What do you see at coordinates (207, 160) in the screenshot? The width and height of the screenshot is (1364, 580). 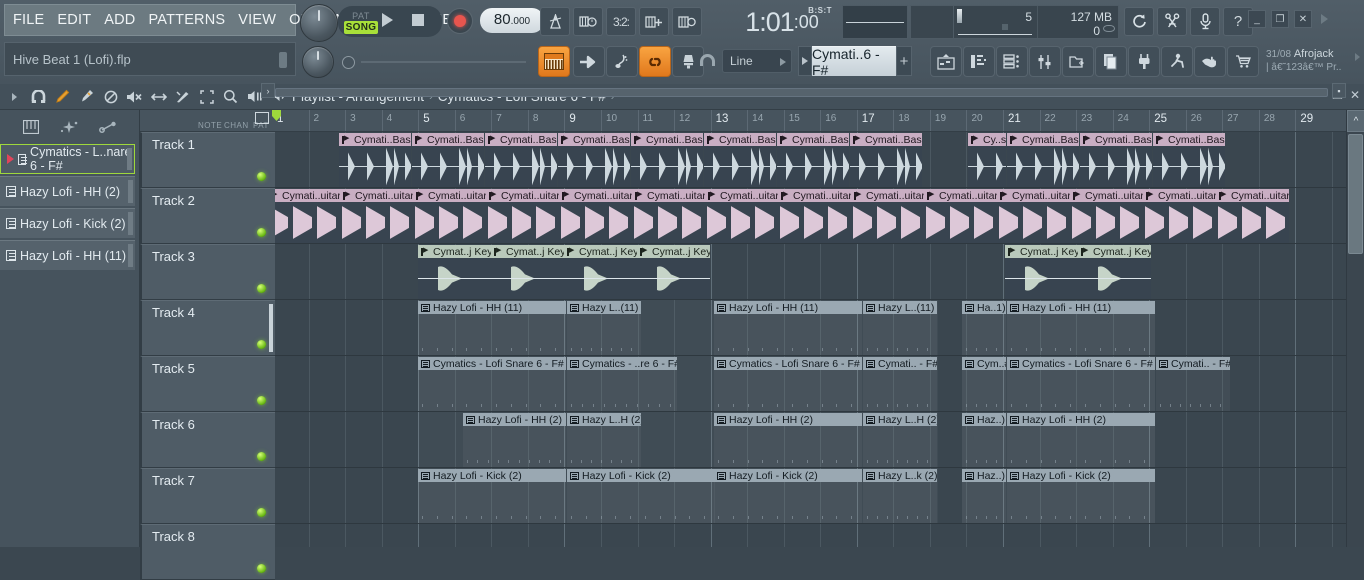 I see `track-header-1: Track 1` at bounding box center [207, 160].